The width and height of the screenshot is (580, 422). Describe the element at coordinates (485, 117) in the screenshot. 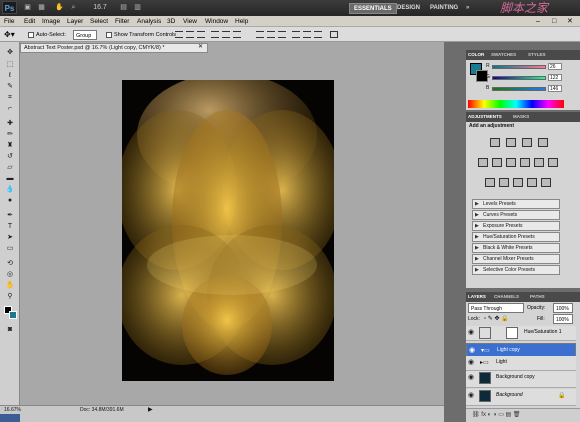

I see `tab-adjustments: ADJUSTMENTS` at that location.